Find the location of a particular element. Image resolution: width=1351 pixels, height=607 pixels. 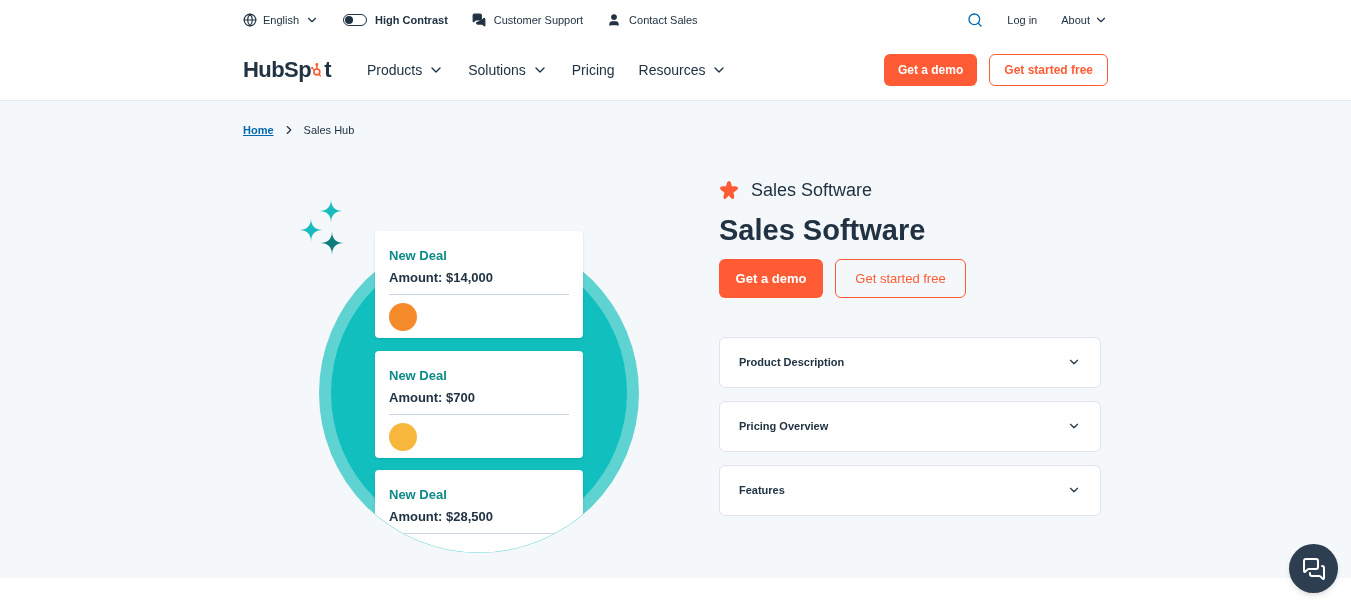

login-link: Log in is located at coordinates (1022, 20).